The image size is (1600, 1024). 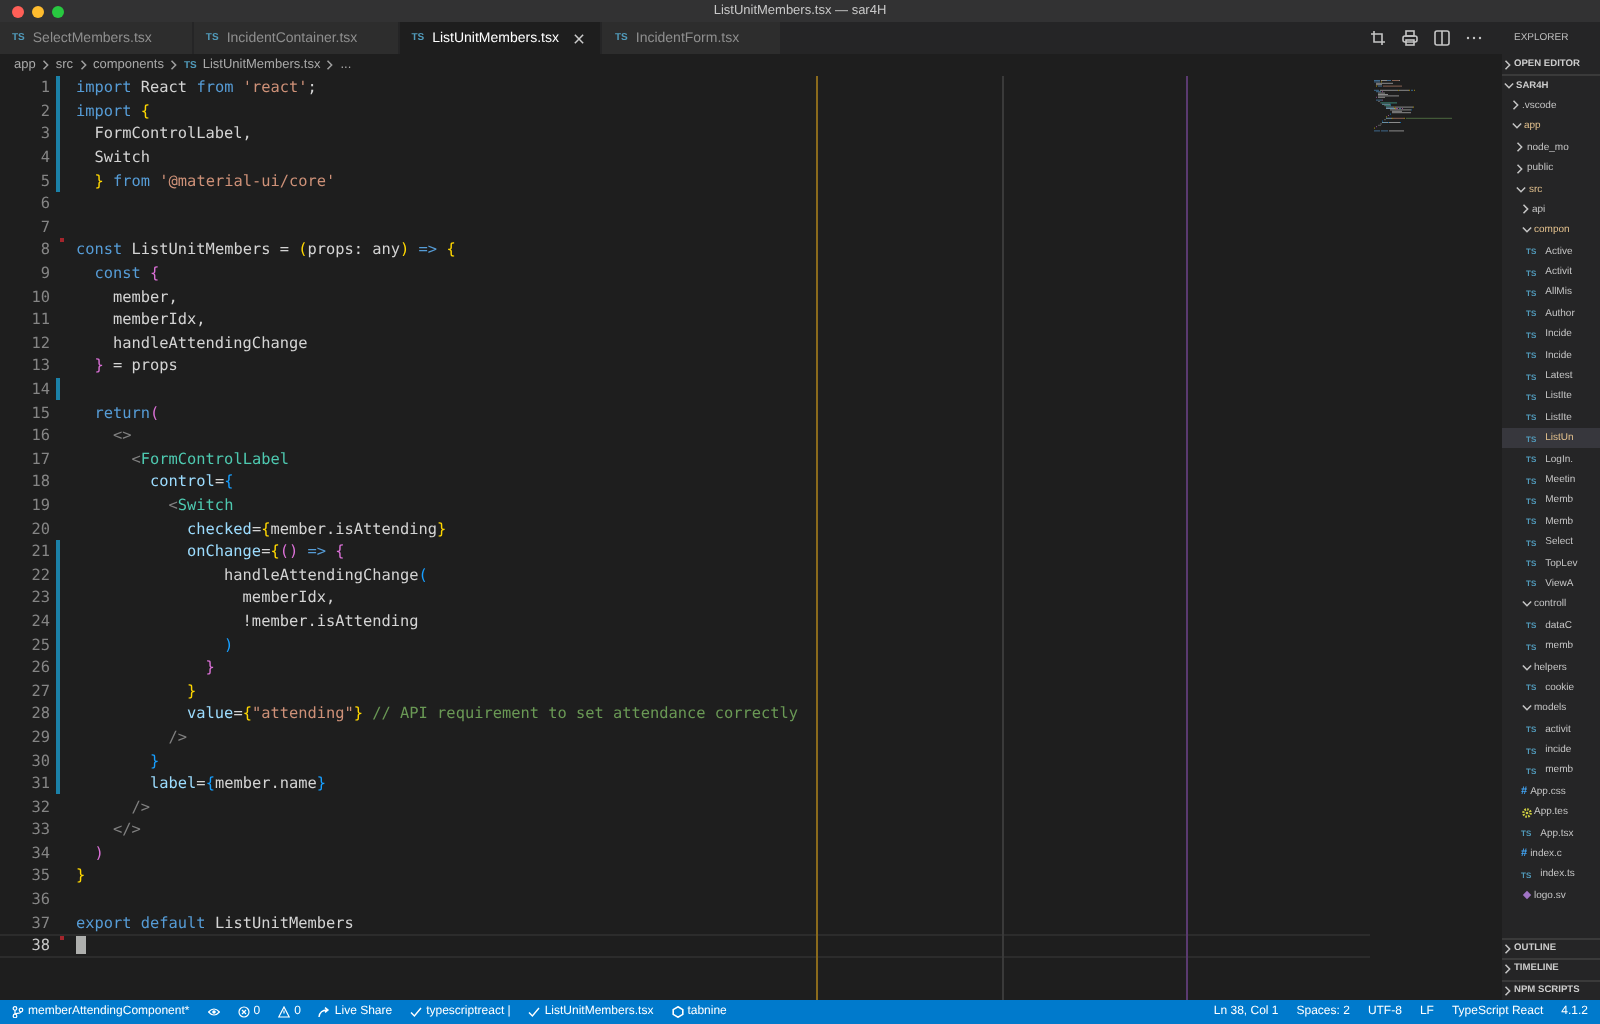 I want to click on close-button, so click(x=18, y=11).